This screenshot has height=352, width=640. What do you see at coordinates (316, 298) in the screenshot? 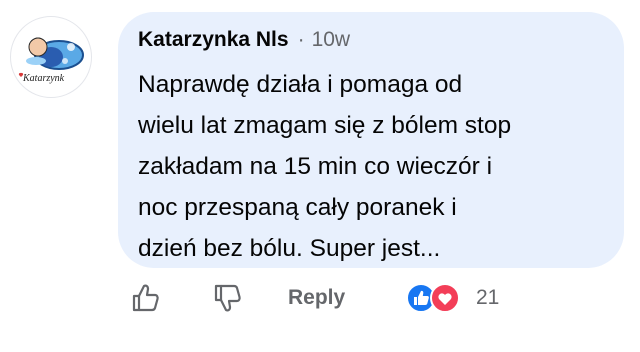
I see `reply-button: Reply` at bounding box center [316, 298].